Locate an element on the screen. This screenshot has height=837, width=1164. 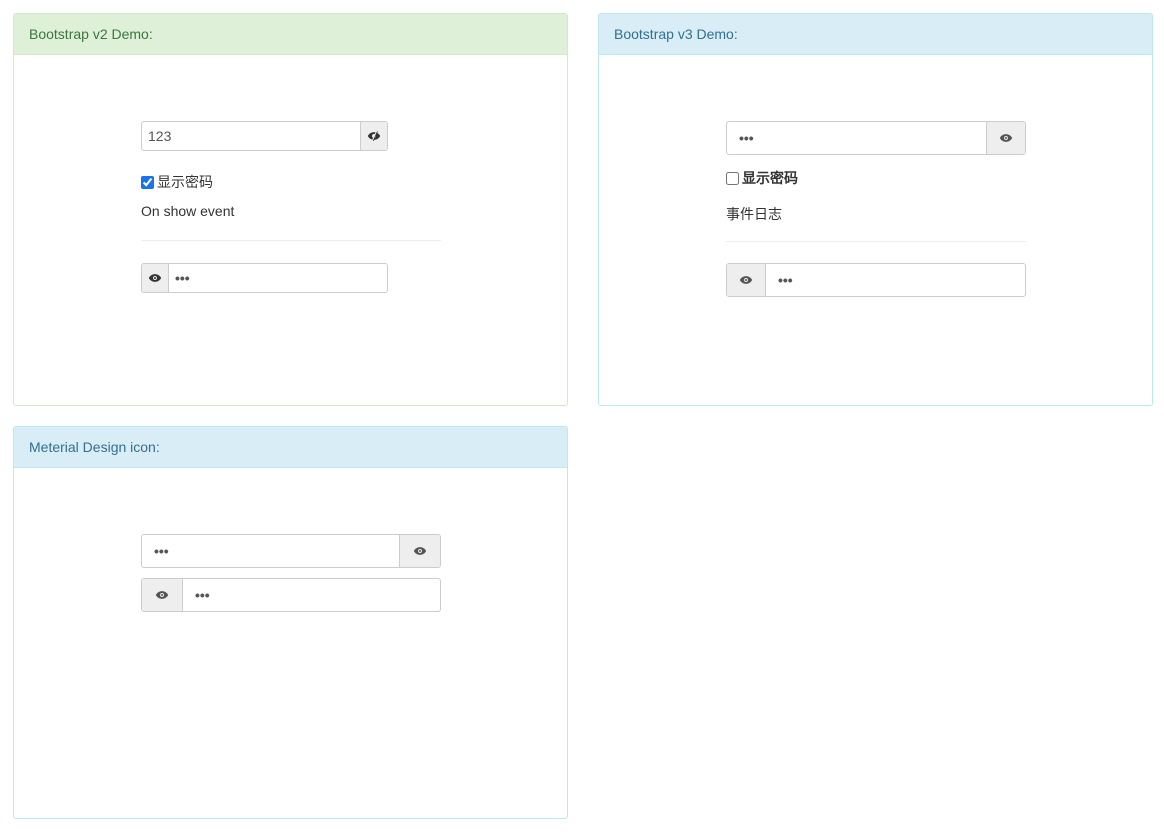
v2-show-password-label: 显示密码 is located at coordinates (185, 182).